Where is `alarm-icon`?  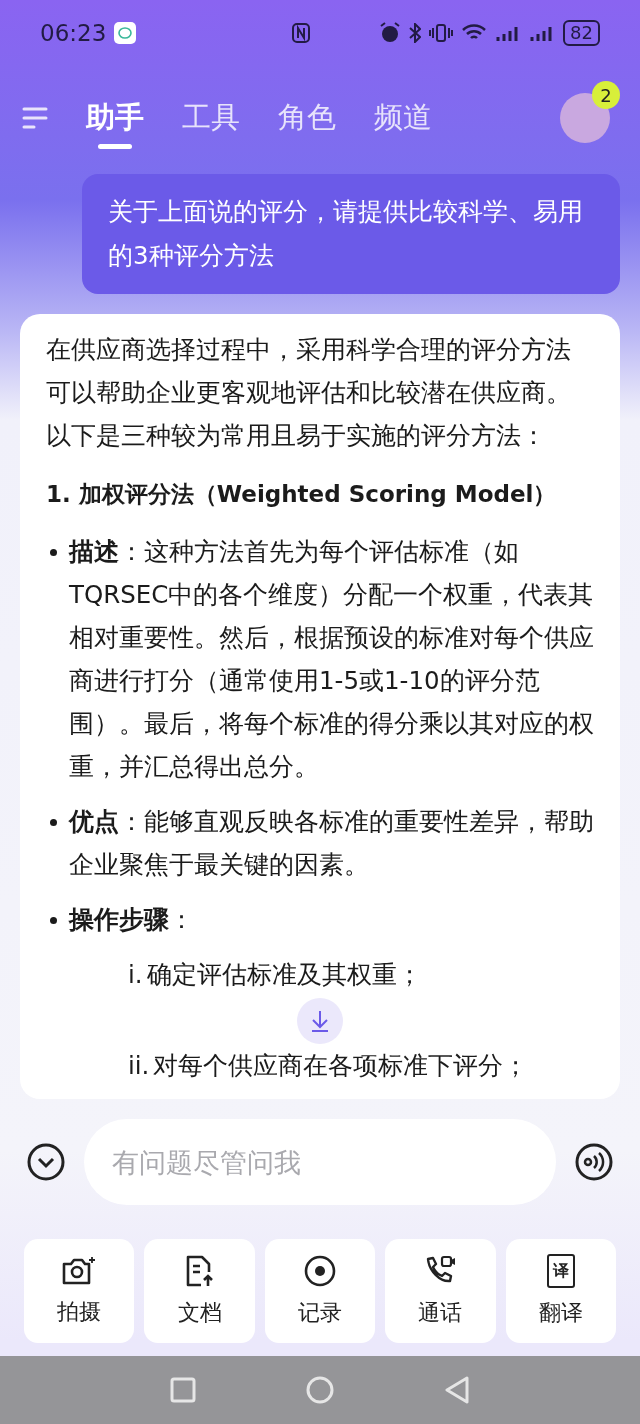
alarm-icon is located at coordinates (390, 33).